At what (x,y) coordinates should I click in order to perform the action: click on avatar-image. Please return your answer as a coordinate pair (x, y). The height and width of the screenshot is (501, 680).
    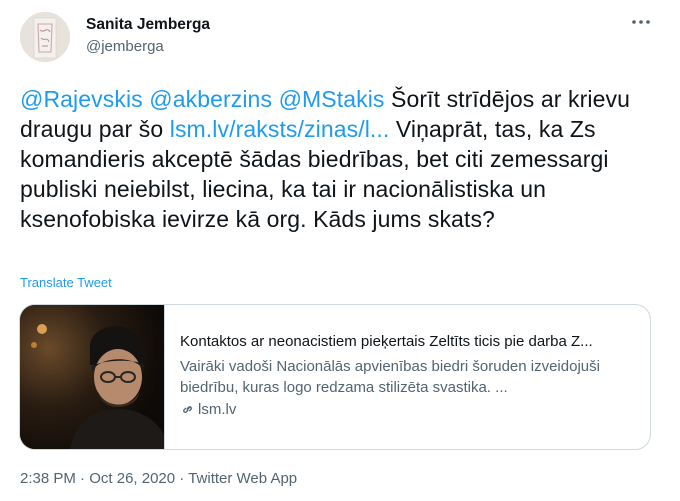
    Looking at the image, I should click on (45, 37).